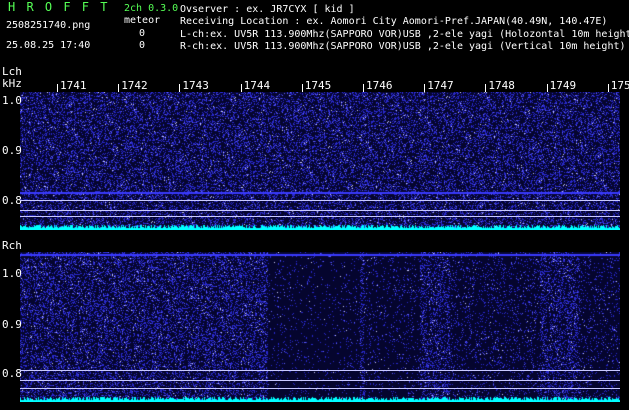  Describe the element at coordinates (142, 33) in the screenshot. I see `lch-meteor-count: 0` at that location.